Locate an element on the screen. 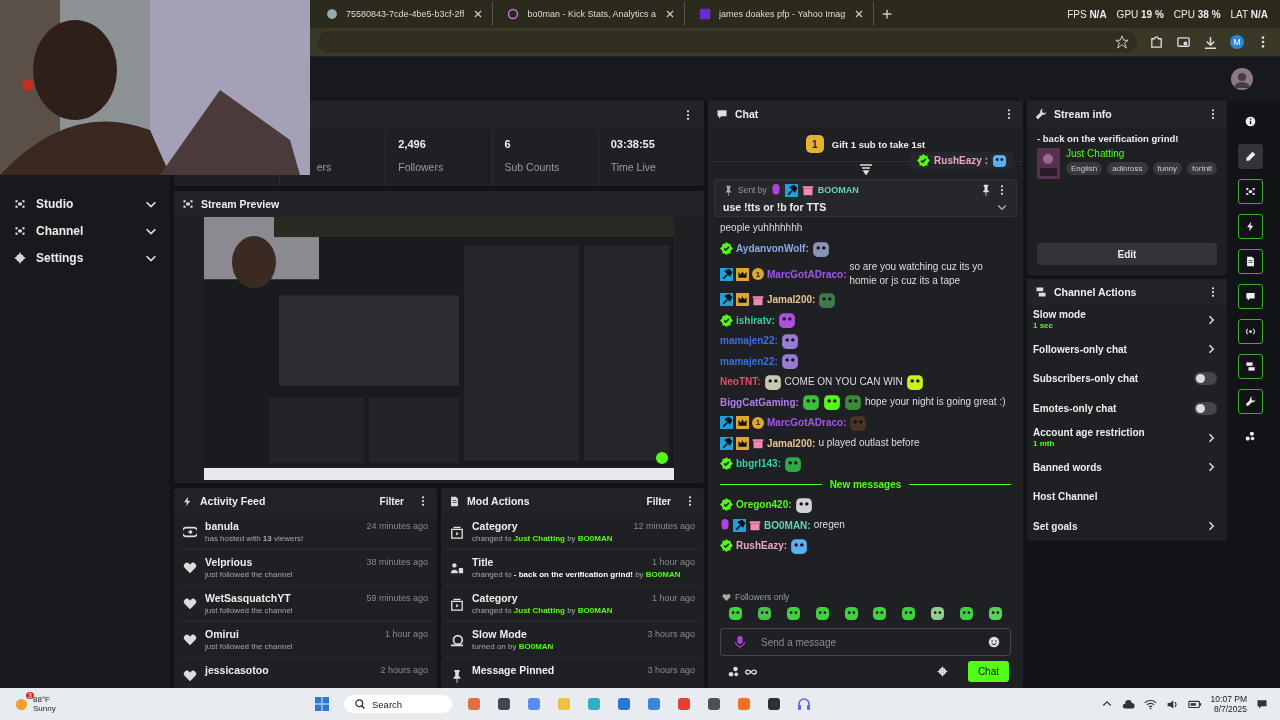 This screenshot has width=1280, height=720. user-avatar is located at coordinates (1242, 79).